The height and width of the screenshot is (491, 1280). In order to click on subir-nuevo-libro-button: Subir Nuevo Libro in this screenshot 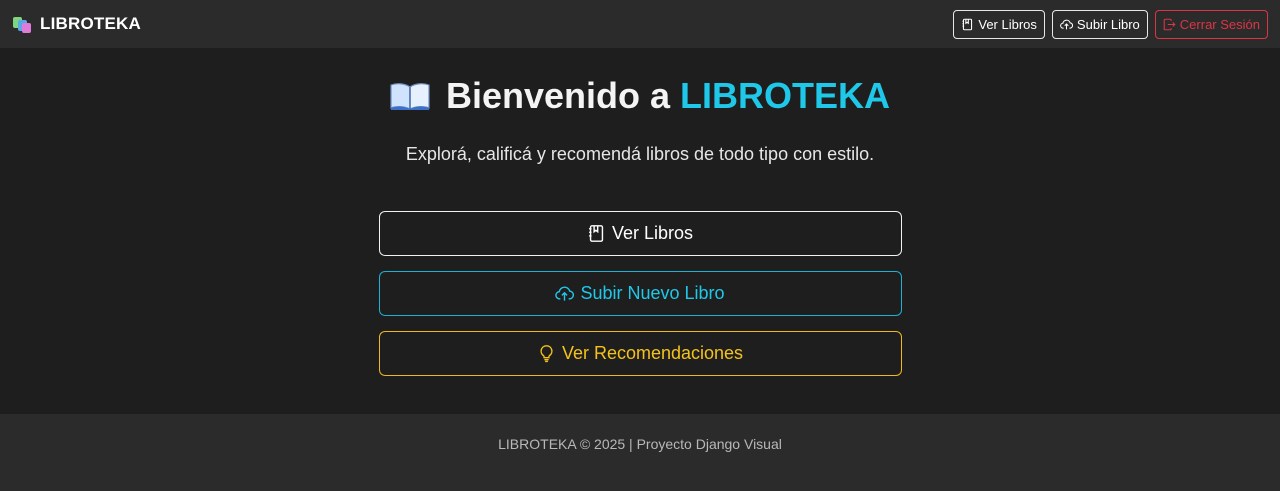, I will do `click(640, 293)`.